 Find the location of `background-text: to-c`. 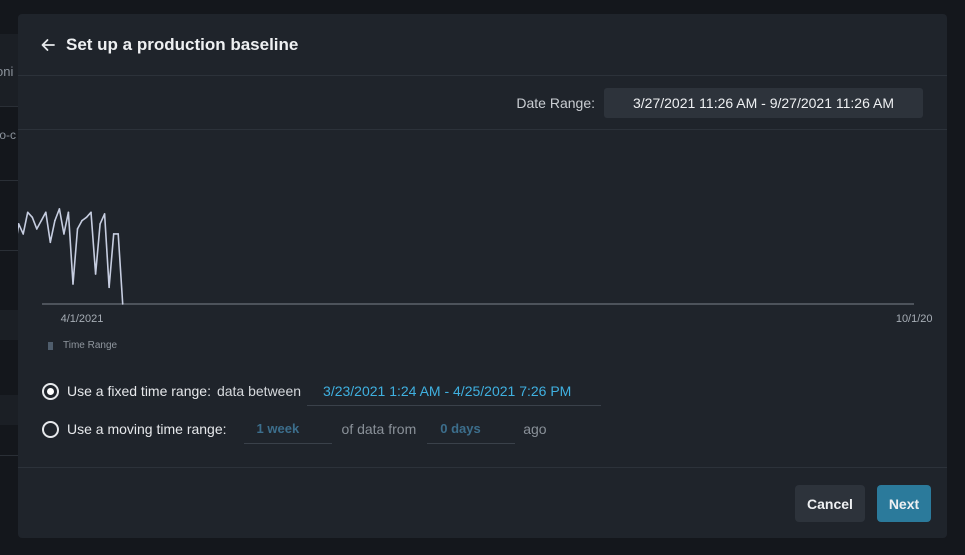

background-text: to-c is located at coordinates (8, 135).